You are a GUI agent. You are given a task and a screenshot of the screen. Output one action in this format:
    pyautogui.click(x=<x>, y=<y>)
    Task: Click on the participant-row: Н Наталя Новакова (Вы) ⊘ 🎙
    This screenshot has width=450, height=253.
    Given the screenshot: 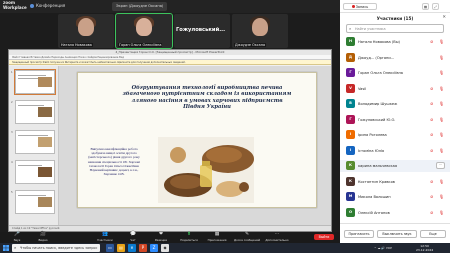 What is the action you would take?
    pyautogui.click(x=395, y=42)
    